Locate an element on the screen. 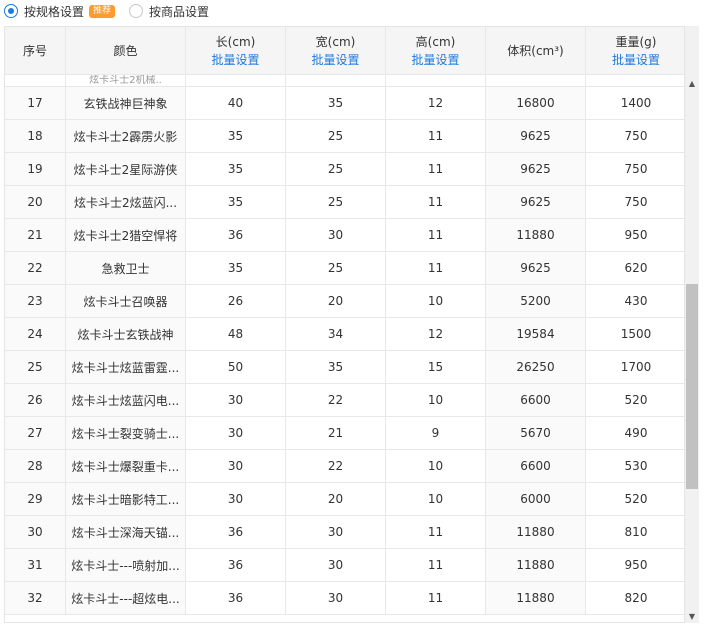 The height and width of the screenshot is (641, 714). row-volume-cell: 19584 is located at coordinates (536, 334).